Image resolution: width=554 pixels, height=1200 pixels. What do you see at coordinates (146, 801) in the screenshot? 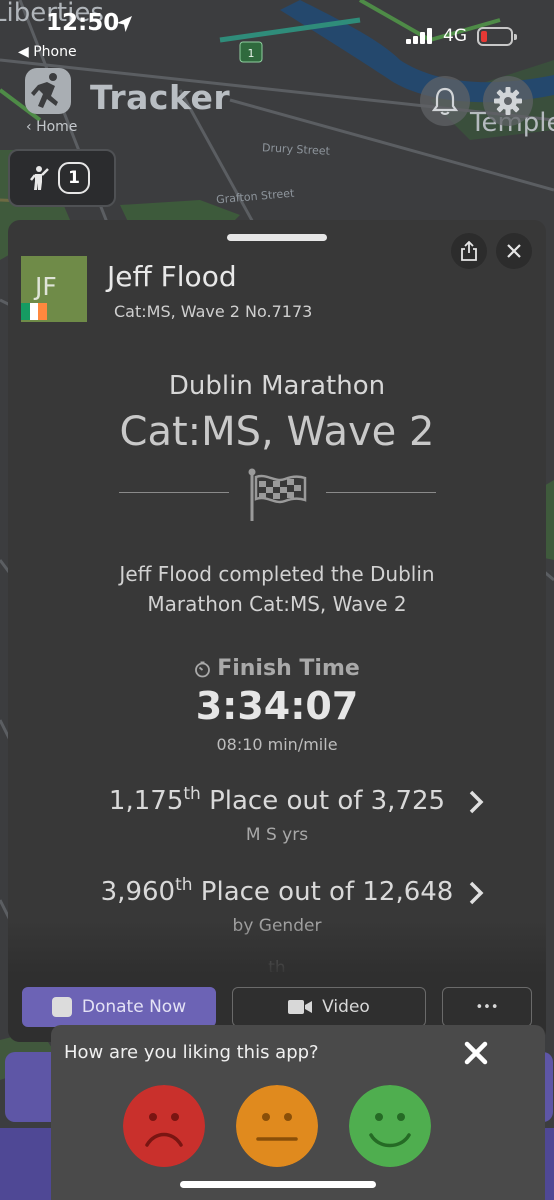
I see `category-place-rank: 1,175` at bounding box center [146, 801].